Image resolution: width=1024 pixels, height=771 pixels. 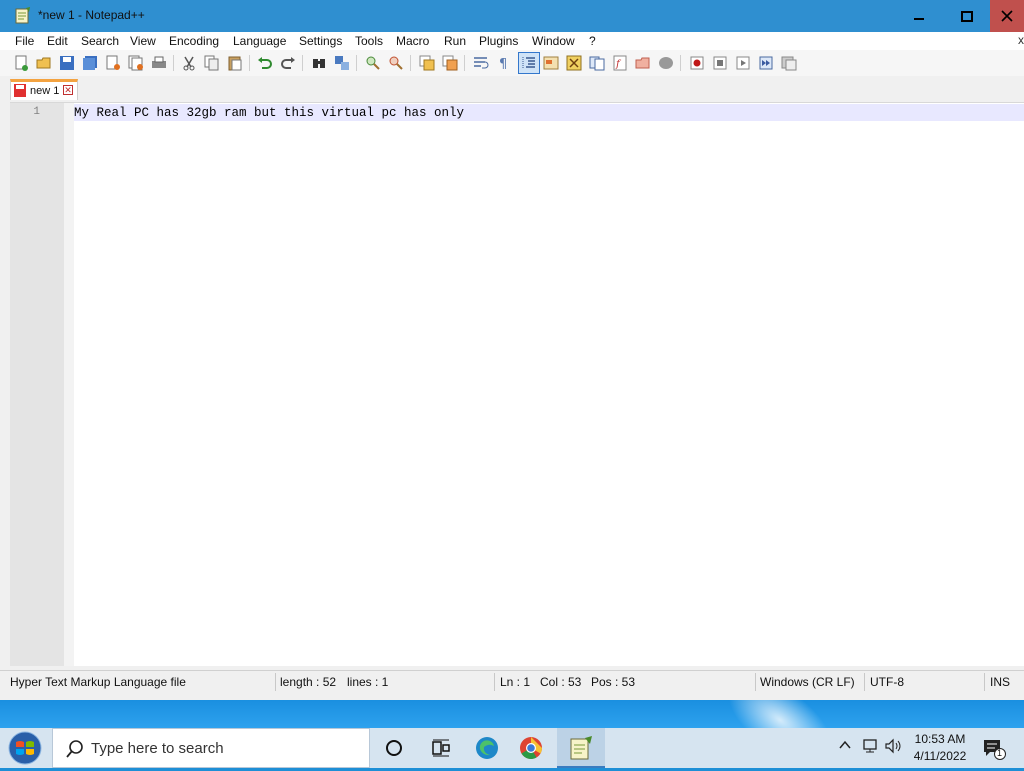 I want to click on word-wrap-icon, so click(x=481, y=63).